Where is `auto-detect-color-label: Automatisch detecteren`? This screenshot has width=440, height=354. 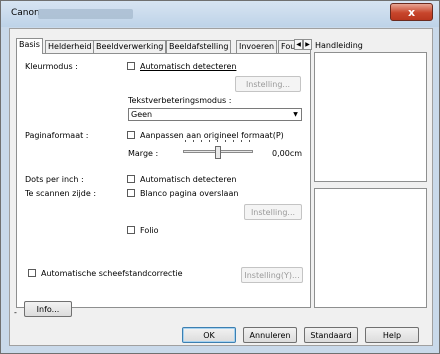
auto-detect-color-label: Automatisch detecteren is located at coordinates (188, 66).